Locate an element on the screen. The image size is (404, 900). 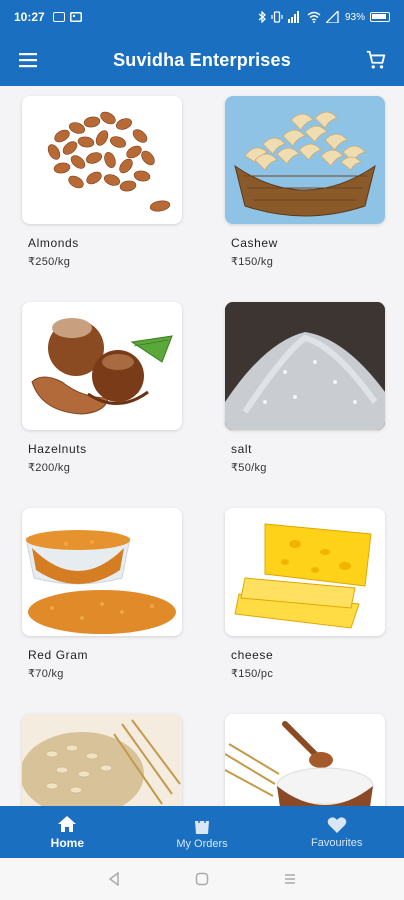
status-right-icons: 93% is located at coordinates (324, 17).